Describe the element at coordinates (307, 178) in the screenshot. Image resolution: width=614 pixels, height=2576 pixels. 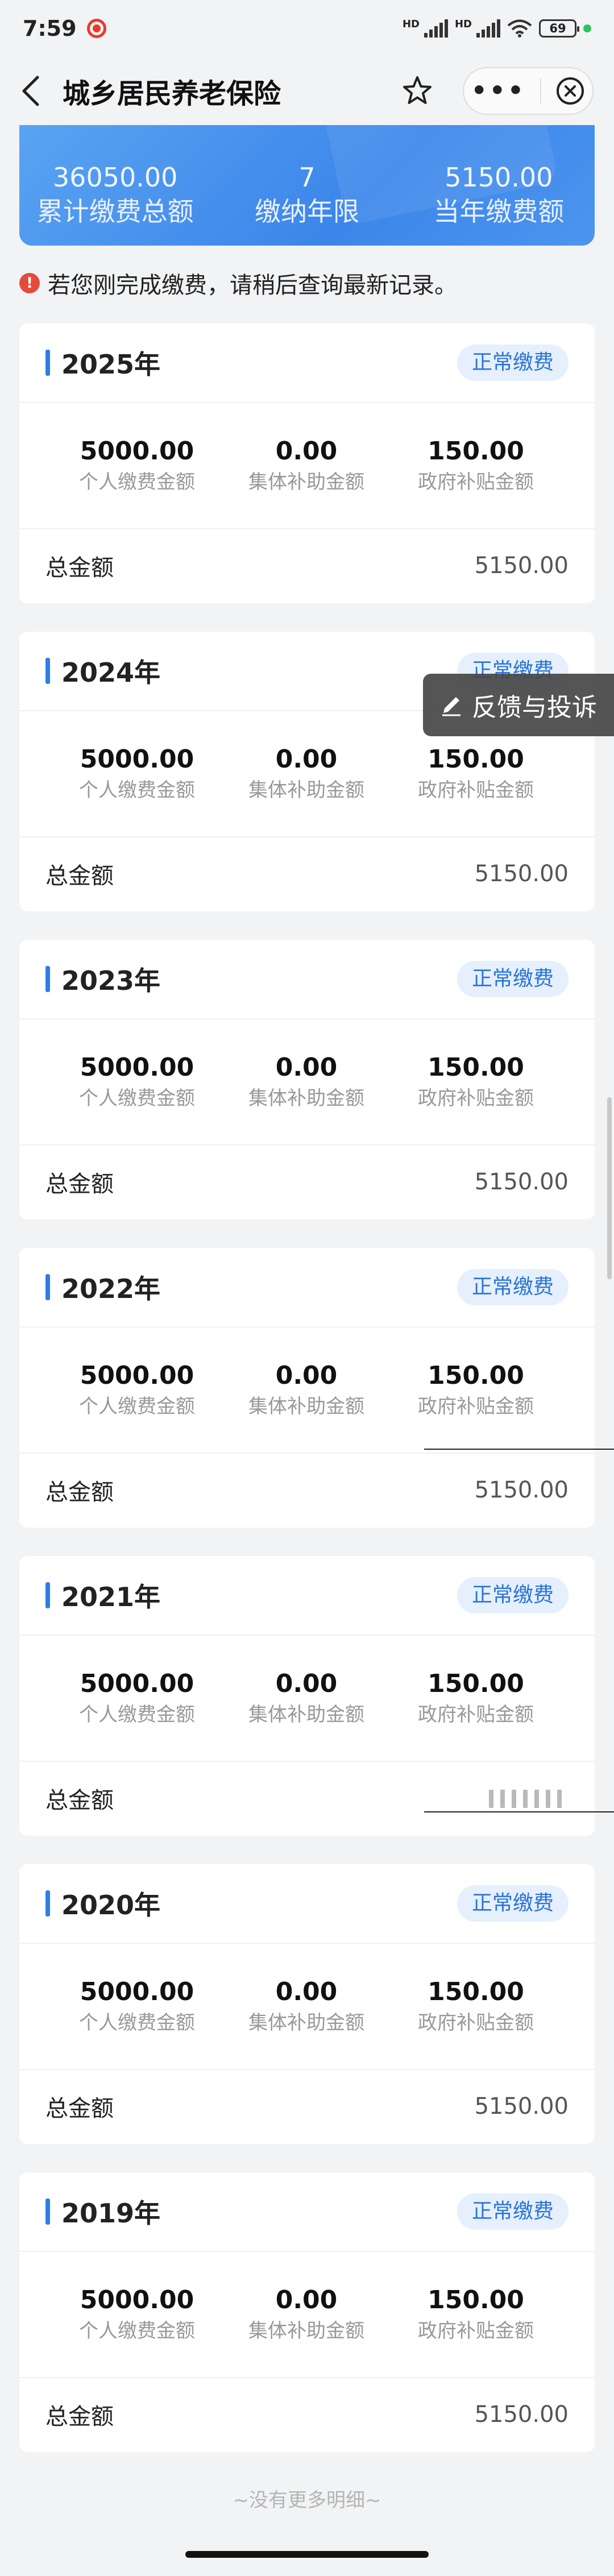
I see `summary-value: 7` at that location.